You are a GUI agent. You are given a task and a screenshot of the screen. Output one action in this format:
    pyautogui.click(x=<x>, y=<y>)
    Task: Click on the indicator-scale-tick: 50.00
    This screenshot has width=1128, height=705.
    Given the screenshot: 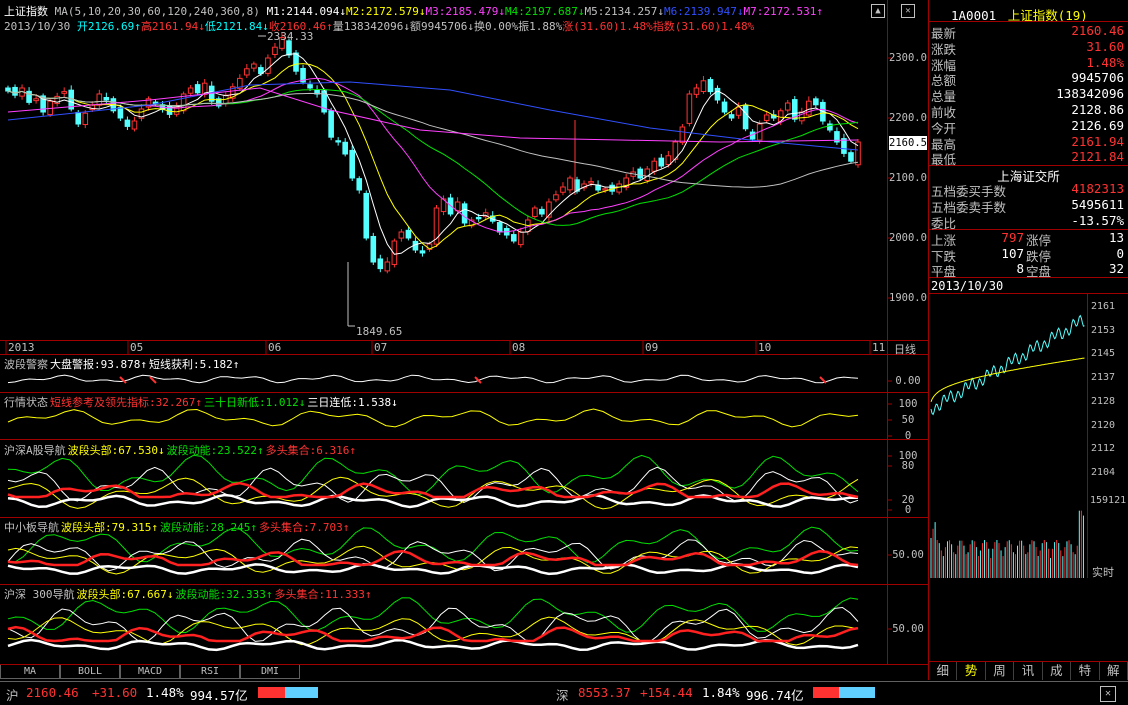 What is the action you would take?
    pyautogui.click(x=908, y=629)
    